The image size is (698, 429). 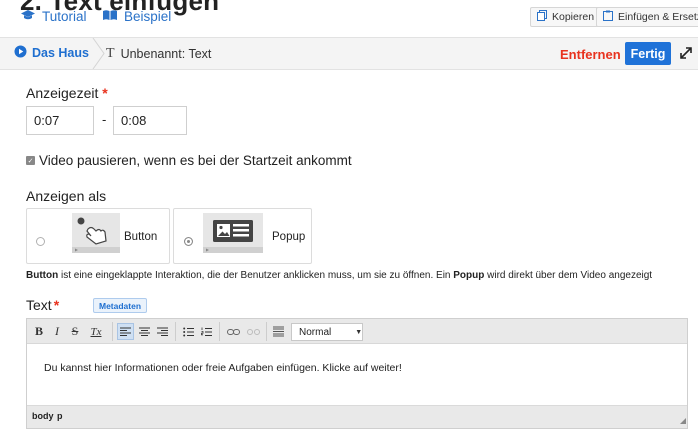 I want to click on play-circle-icon, so click(x=20, y=53).